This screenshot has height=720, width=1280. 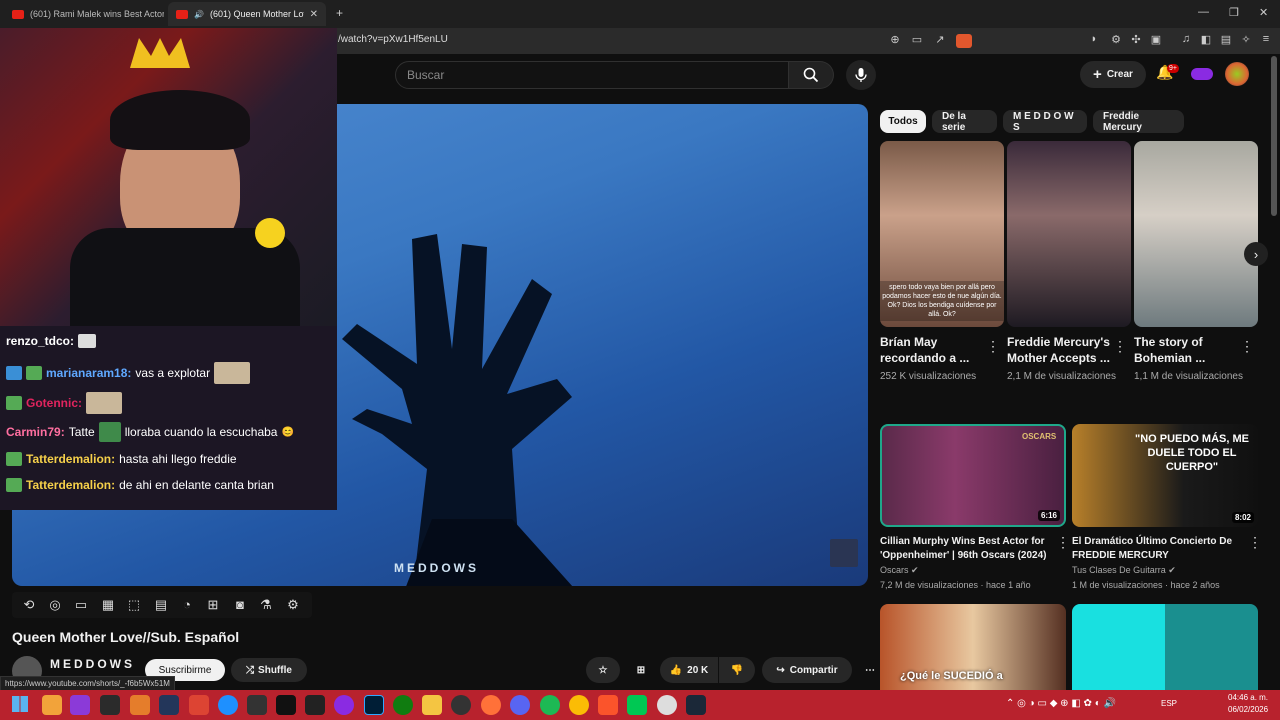 What do you see at coordinates (374, 705) in the screenshot?
I see `photoshop-icon` at bounding box center [374, 705].